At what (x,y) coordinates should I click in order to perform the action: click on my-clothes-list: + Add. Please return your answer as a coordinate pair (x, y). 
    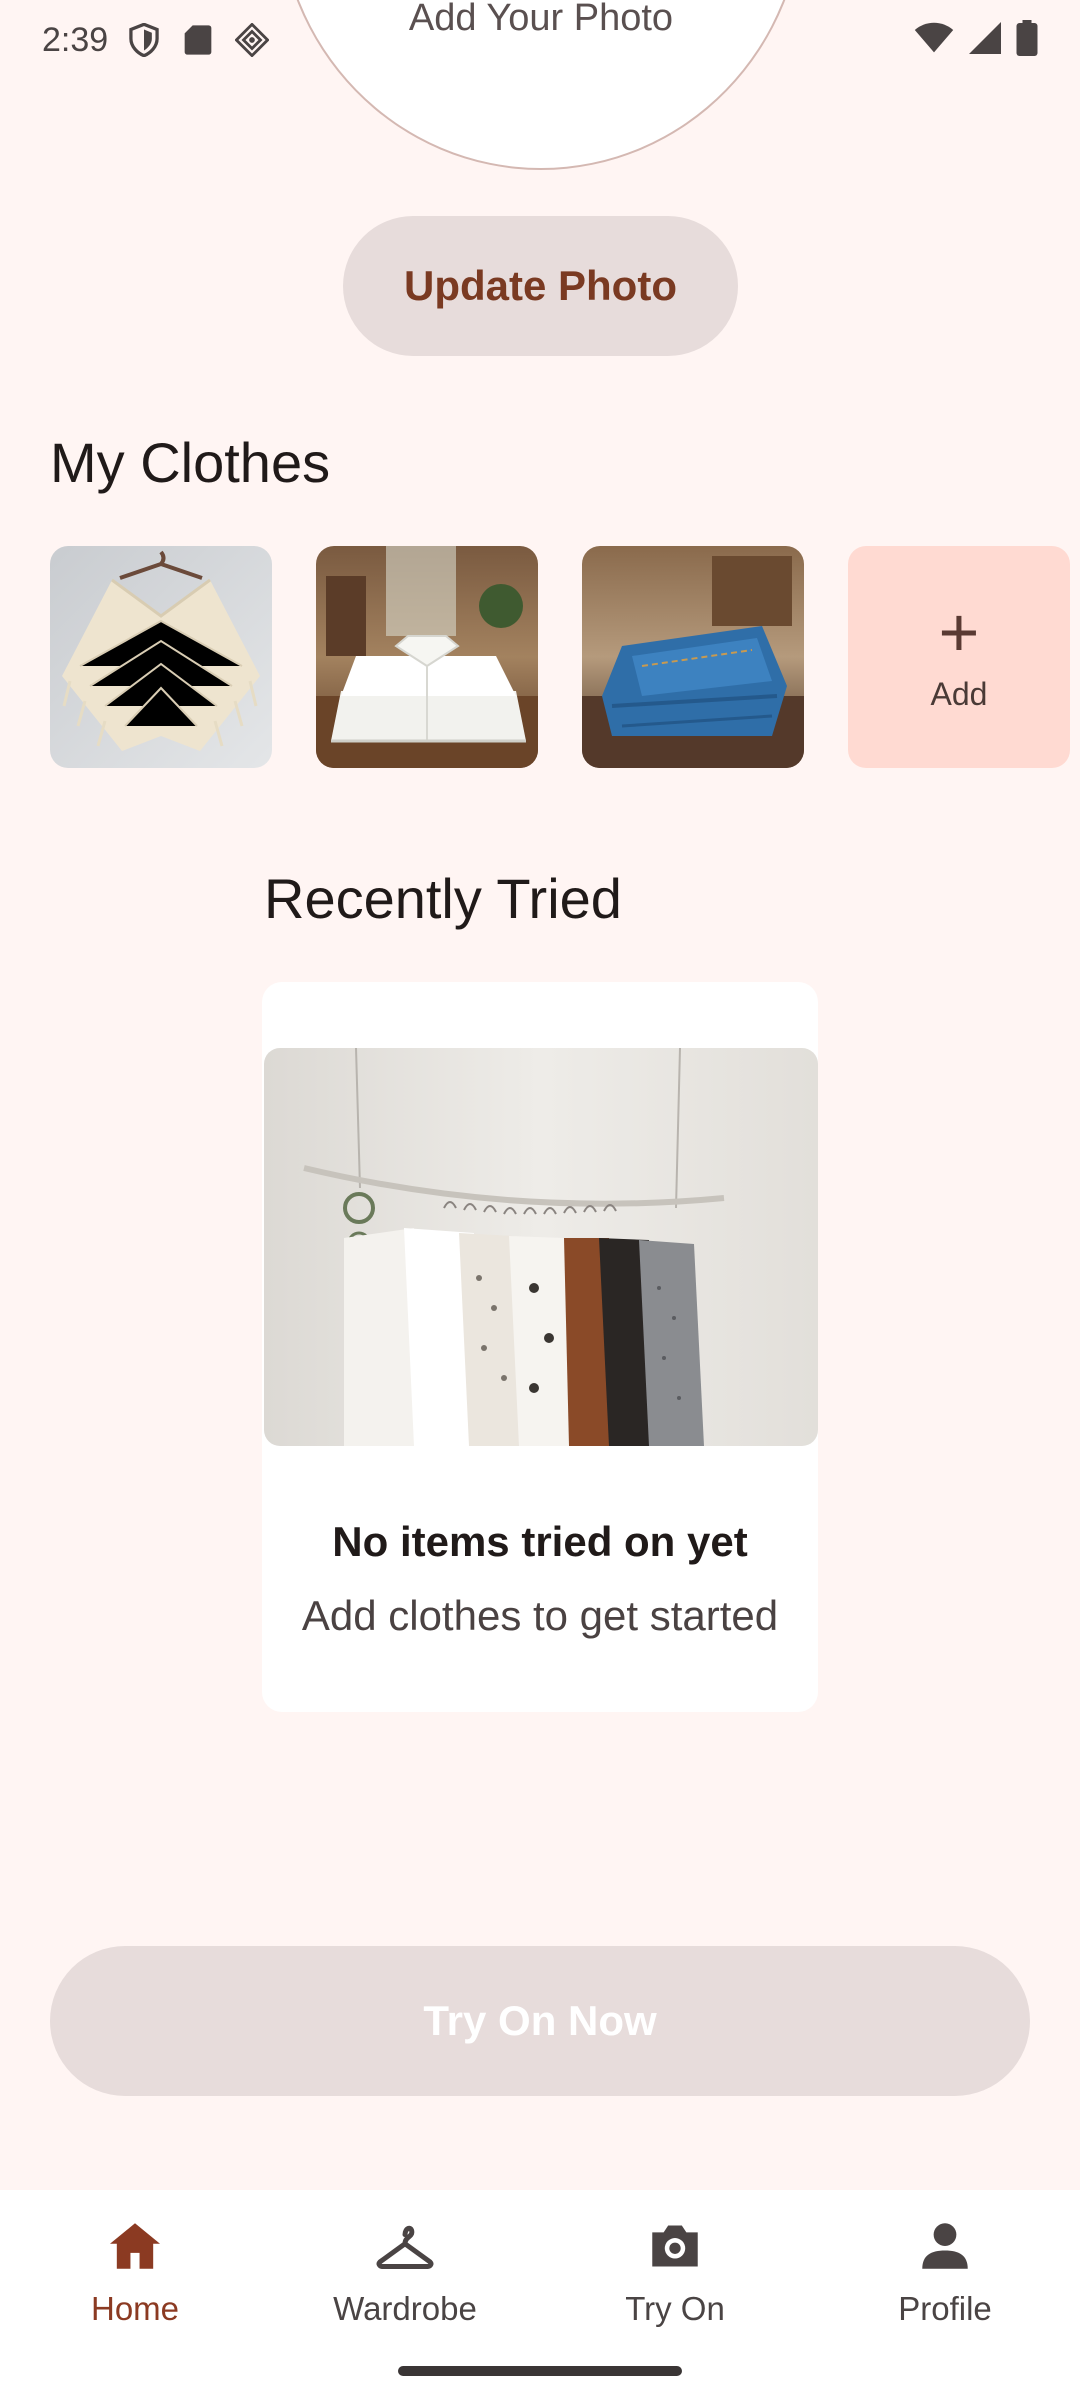
    Looking at the image, I should click on (560, 657).